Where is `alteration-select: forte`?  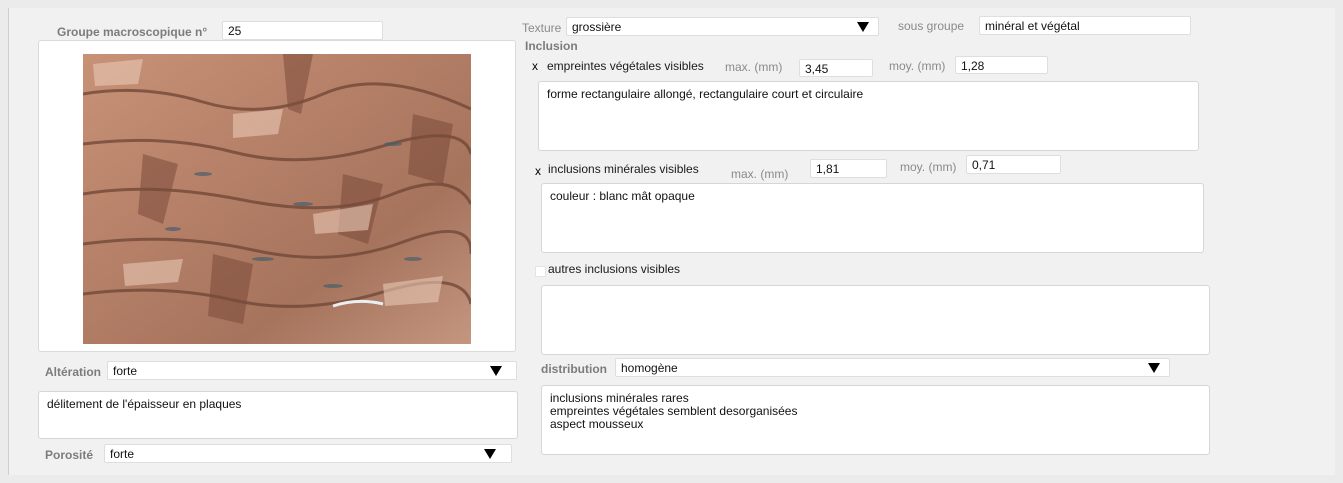
alteration-select: forte is located at coordinates (312, 370).